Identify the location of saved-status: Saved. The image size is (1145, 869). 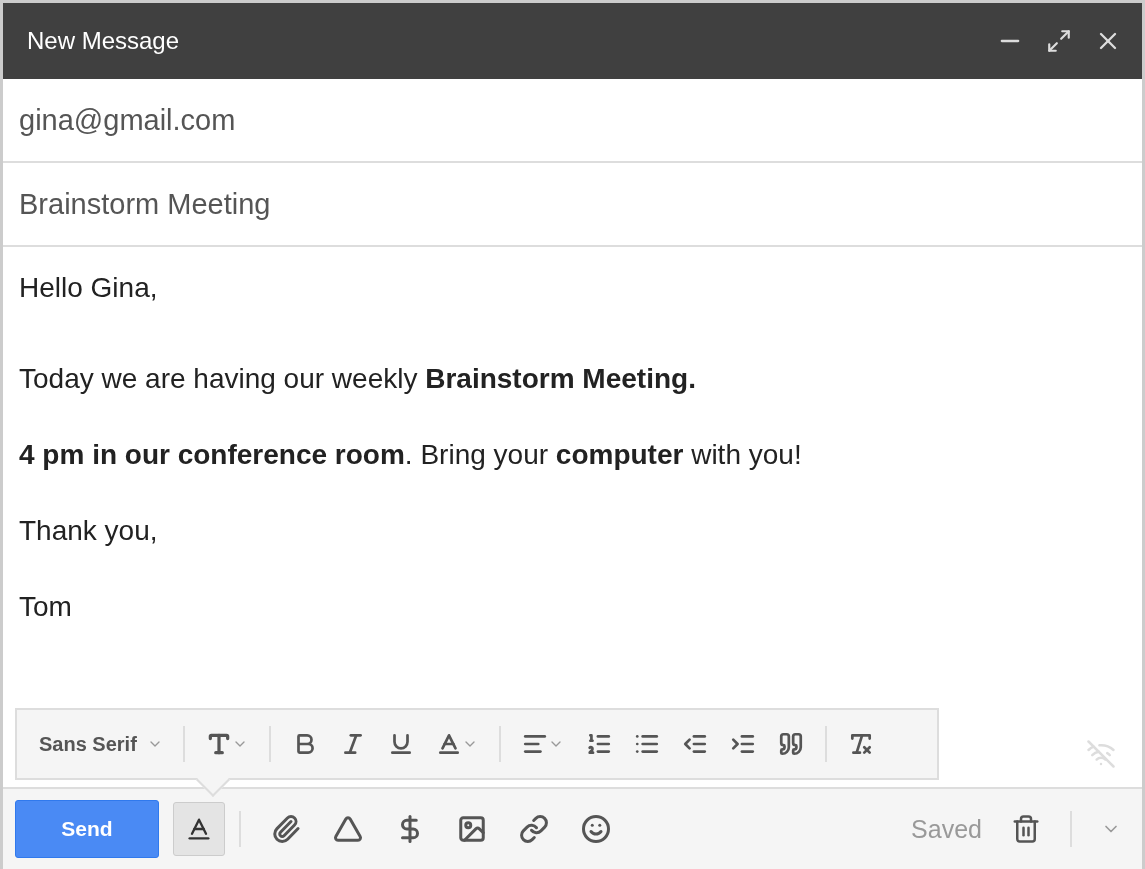
(946, 829).